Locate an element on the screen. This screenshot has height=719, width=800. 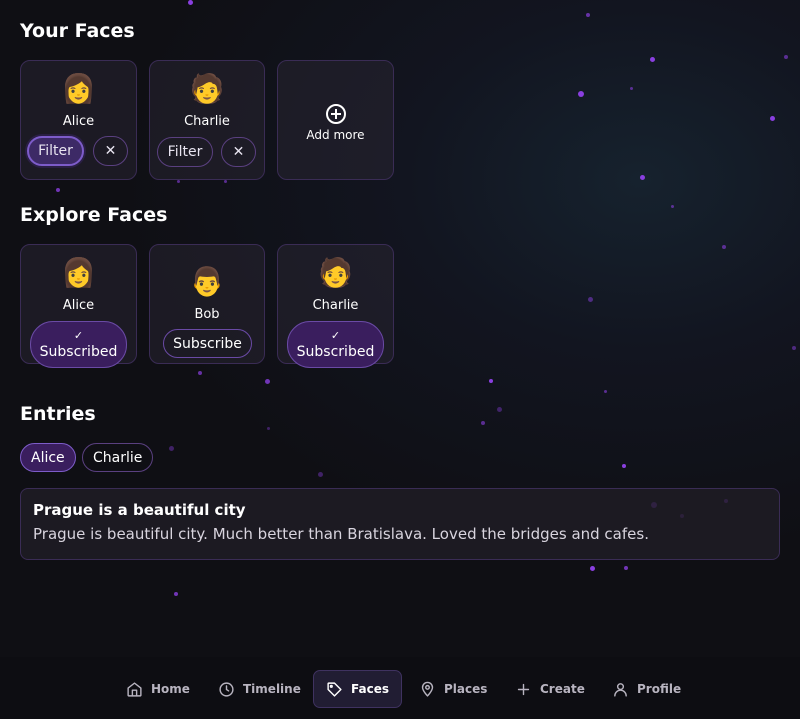
nav-label: Profile is located at coordinates (659, 689).